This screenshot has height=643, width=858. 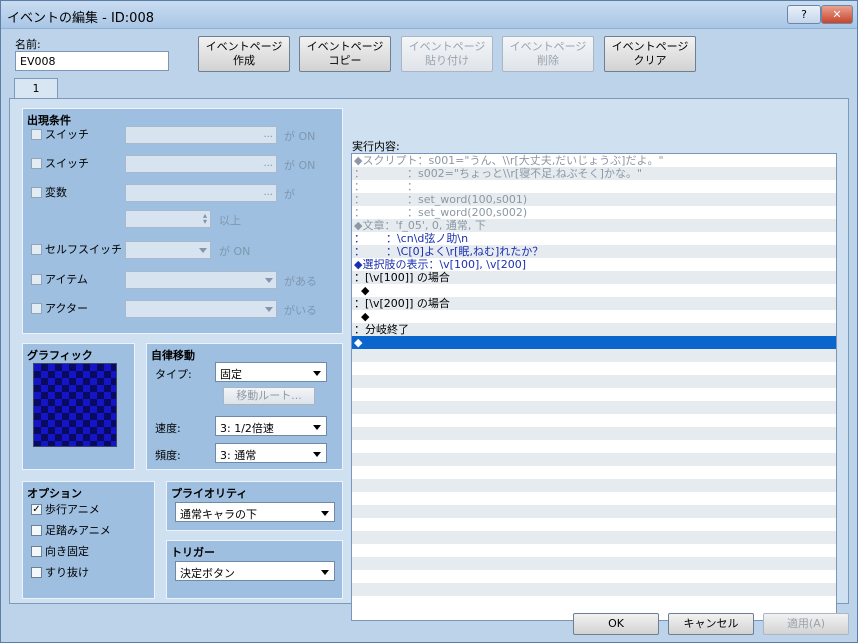 I want to click on command-row: ： ：\cn\d弦ノ助\n, so click(x=594, y=238).